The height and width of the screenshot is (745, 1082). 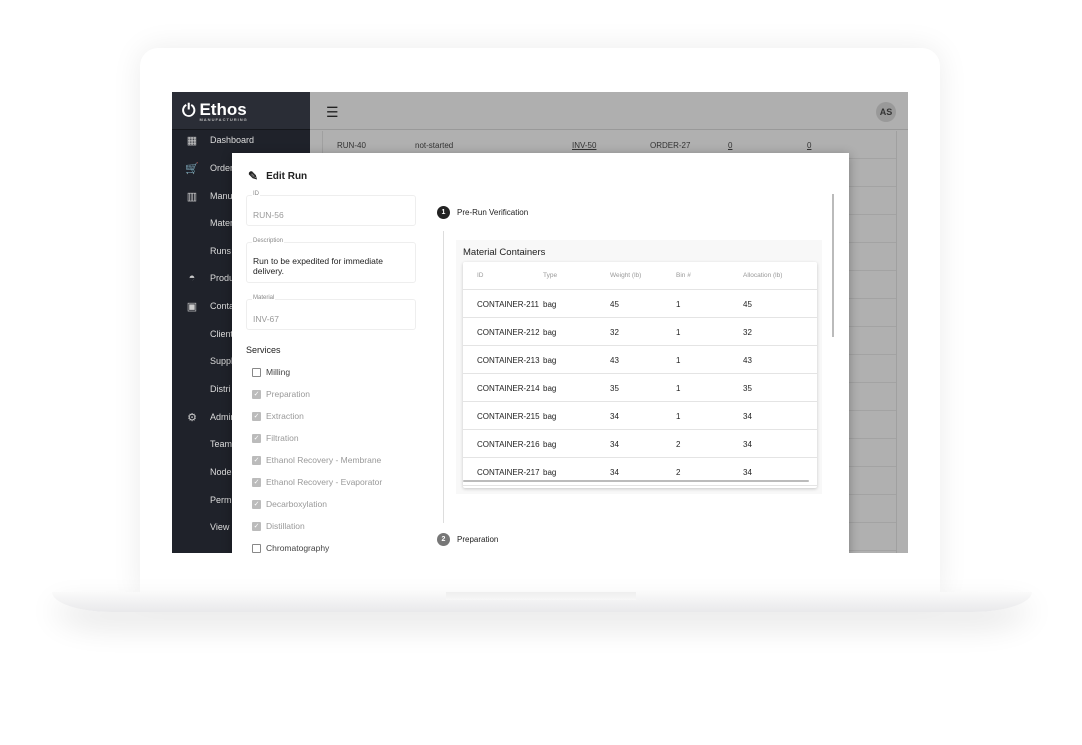 What do you see at coordinates (192, 278) in the screenshot?
I see `drop-icon: ◓` at bounding box center [192, 278].